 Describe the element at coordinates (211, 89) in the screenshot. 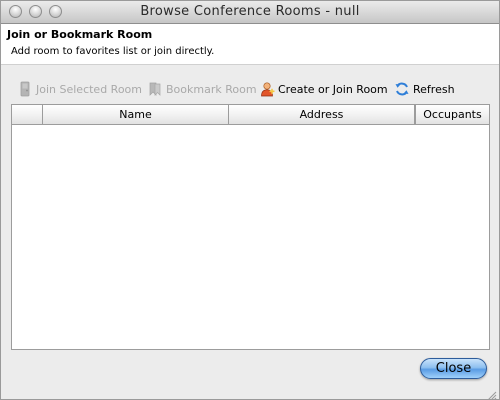

I see `bookmark-room-label: Bookmark Room` at that location.